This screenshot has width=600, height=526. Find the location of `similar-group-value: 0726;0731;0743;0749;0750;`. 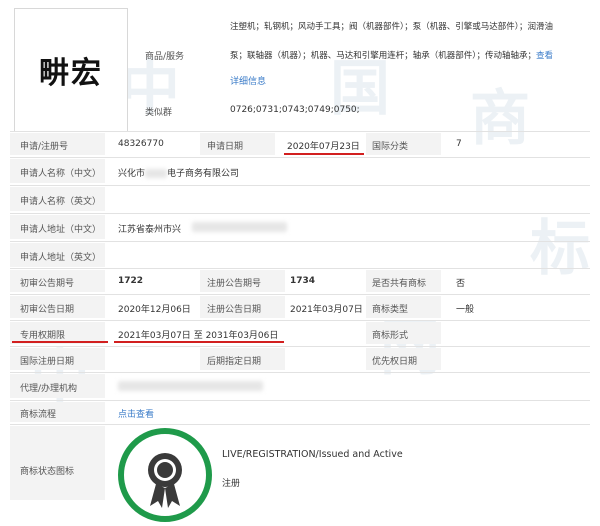

similar-group-value: 0726;0731;0743;0749;0750; is located at coordinates (295, 110).